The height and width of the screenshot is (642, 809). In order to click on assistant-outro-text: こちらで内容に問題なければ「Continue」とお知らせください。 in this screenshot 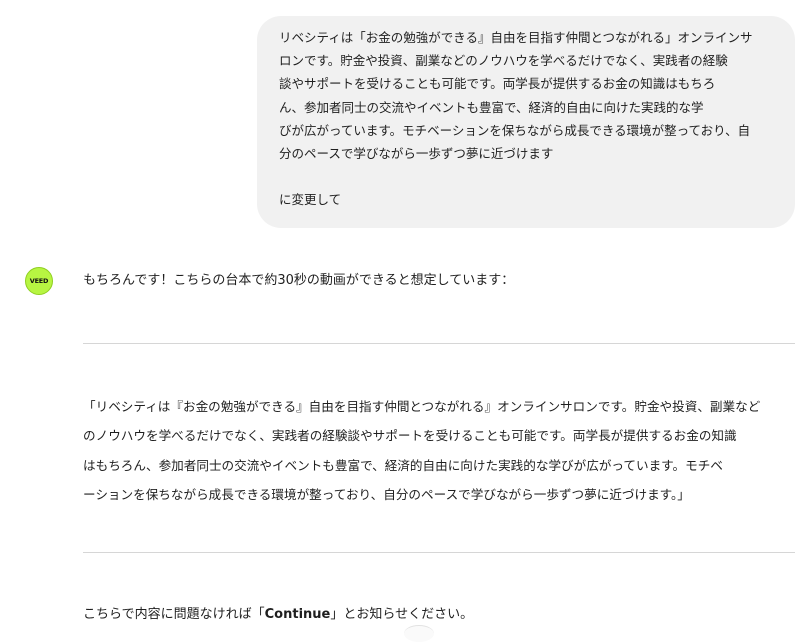, I will do `click(278, 615)`.